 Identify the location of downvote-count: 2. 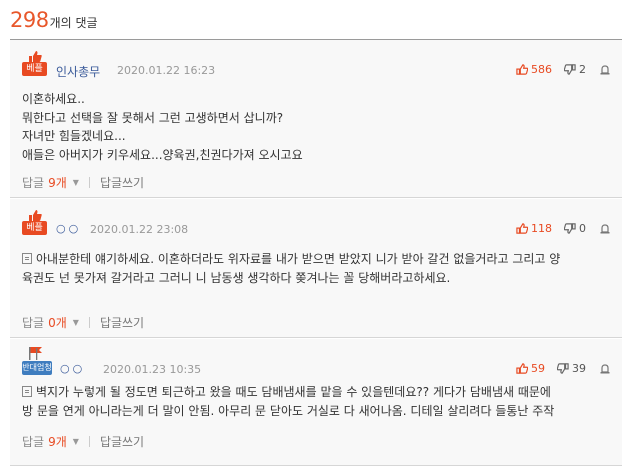
(582, 69).